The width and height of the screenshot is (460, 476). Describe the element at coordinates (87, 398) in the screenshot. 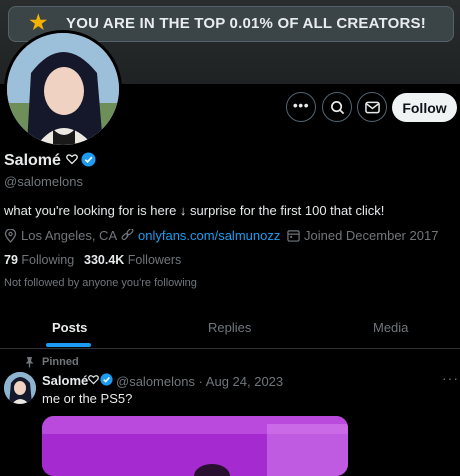

I see `post-text: me or the PS5?` at that location.